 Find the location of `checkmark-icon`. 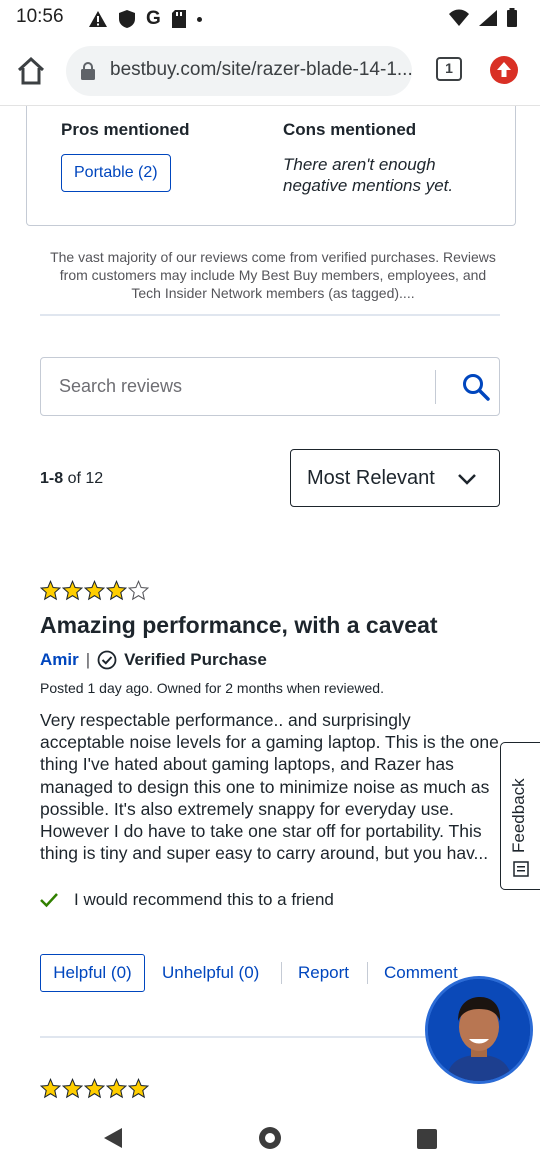

checkmark-icon is located at coordinates (49, 900).